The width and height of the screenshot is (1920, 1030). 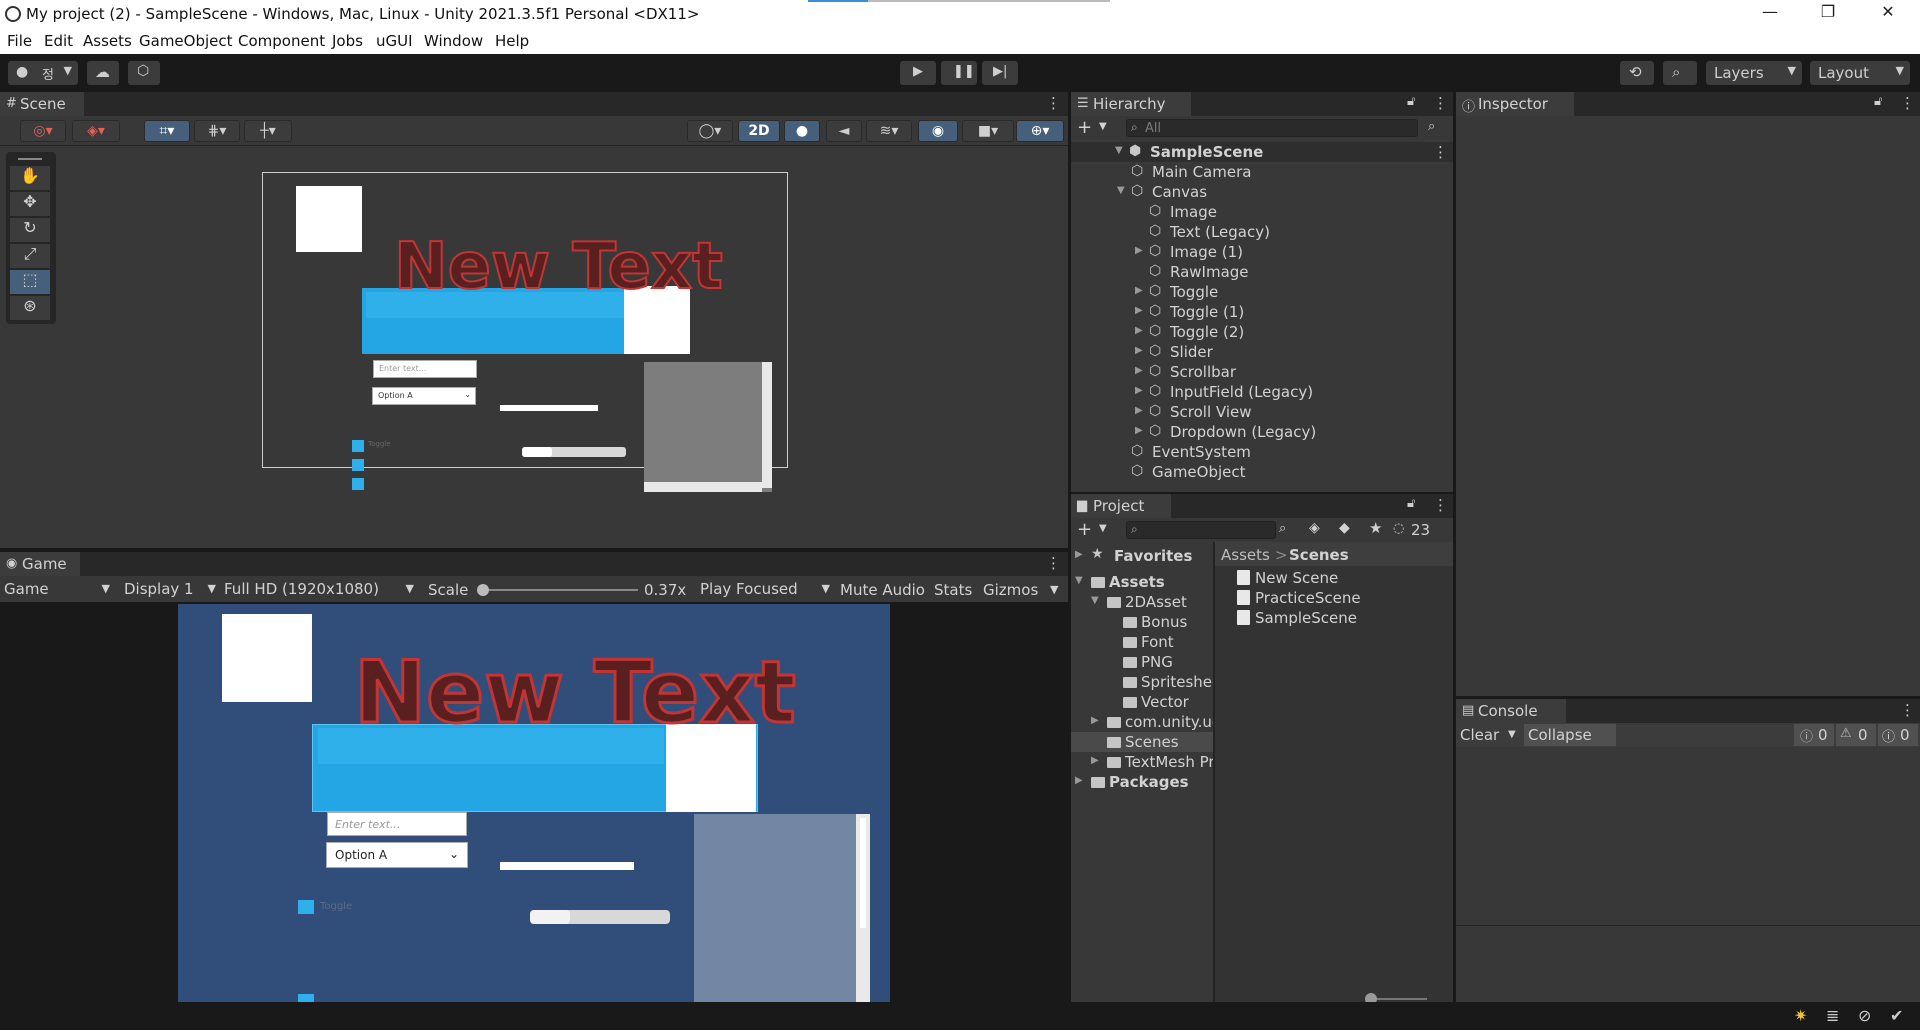 I want to click on hierarchy-item: ▶ ⬡ Toggle (1), so click(x=1262, y=312).